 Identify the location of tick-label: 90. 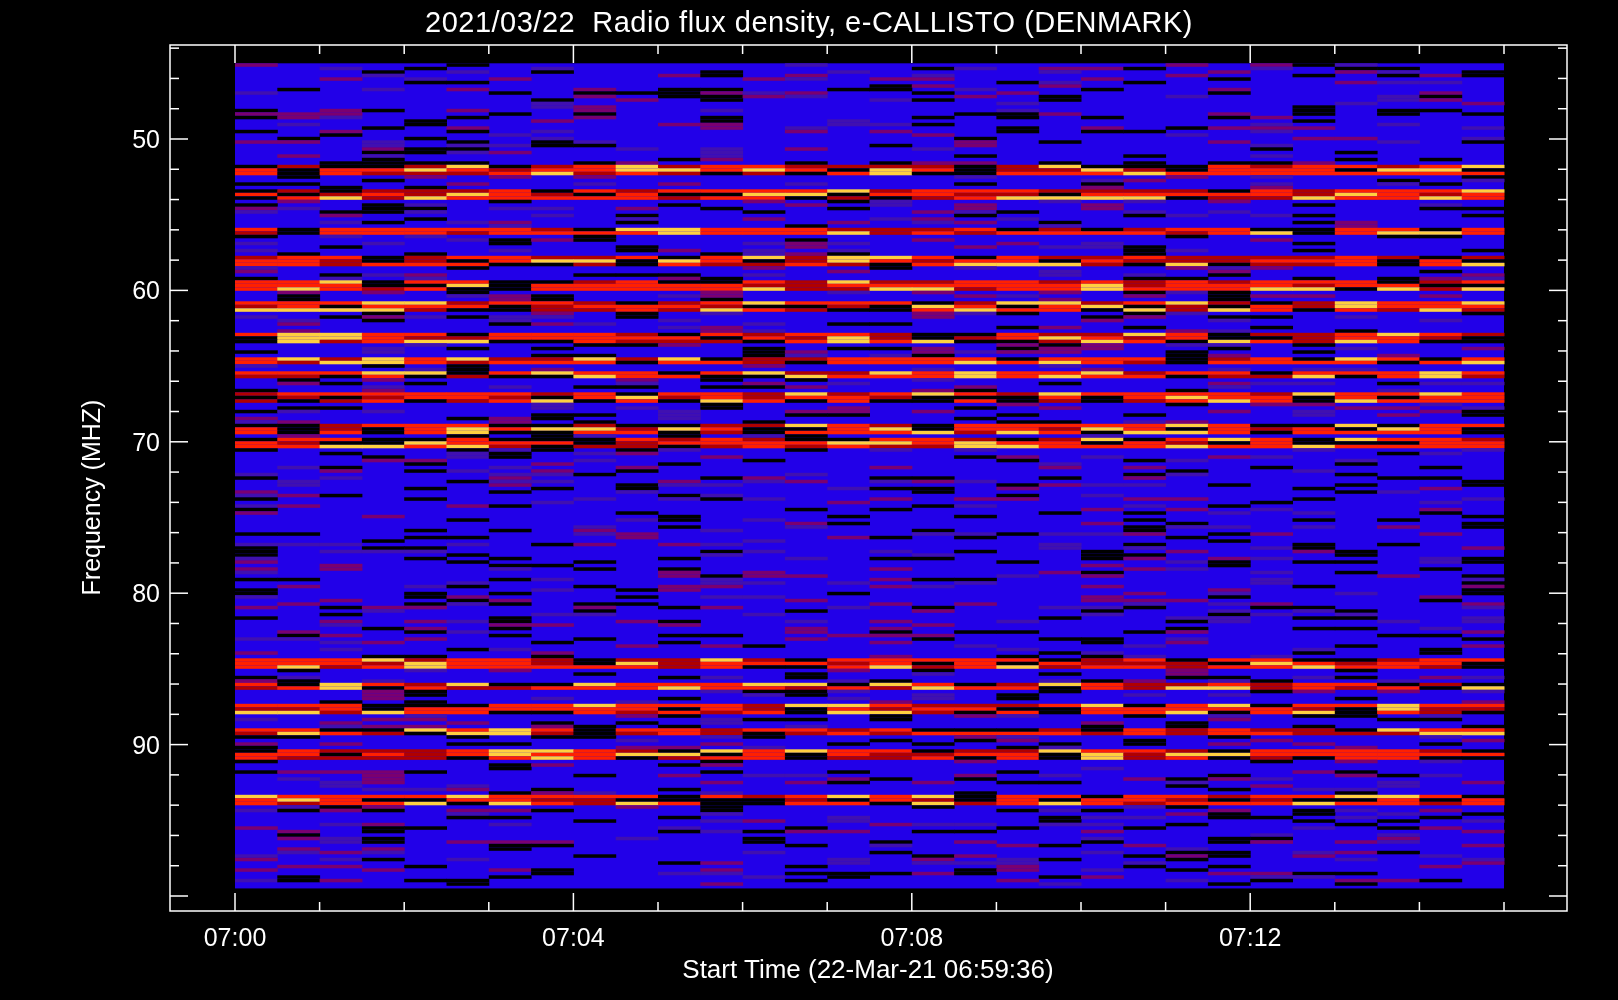
(146, 744).